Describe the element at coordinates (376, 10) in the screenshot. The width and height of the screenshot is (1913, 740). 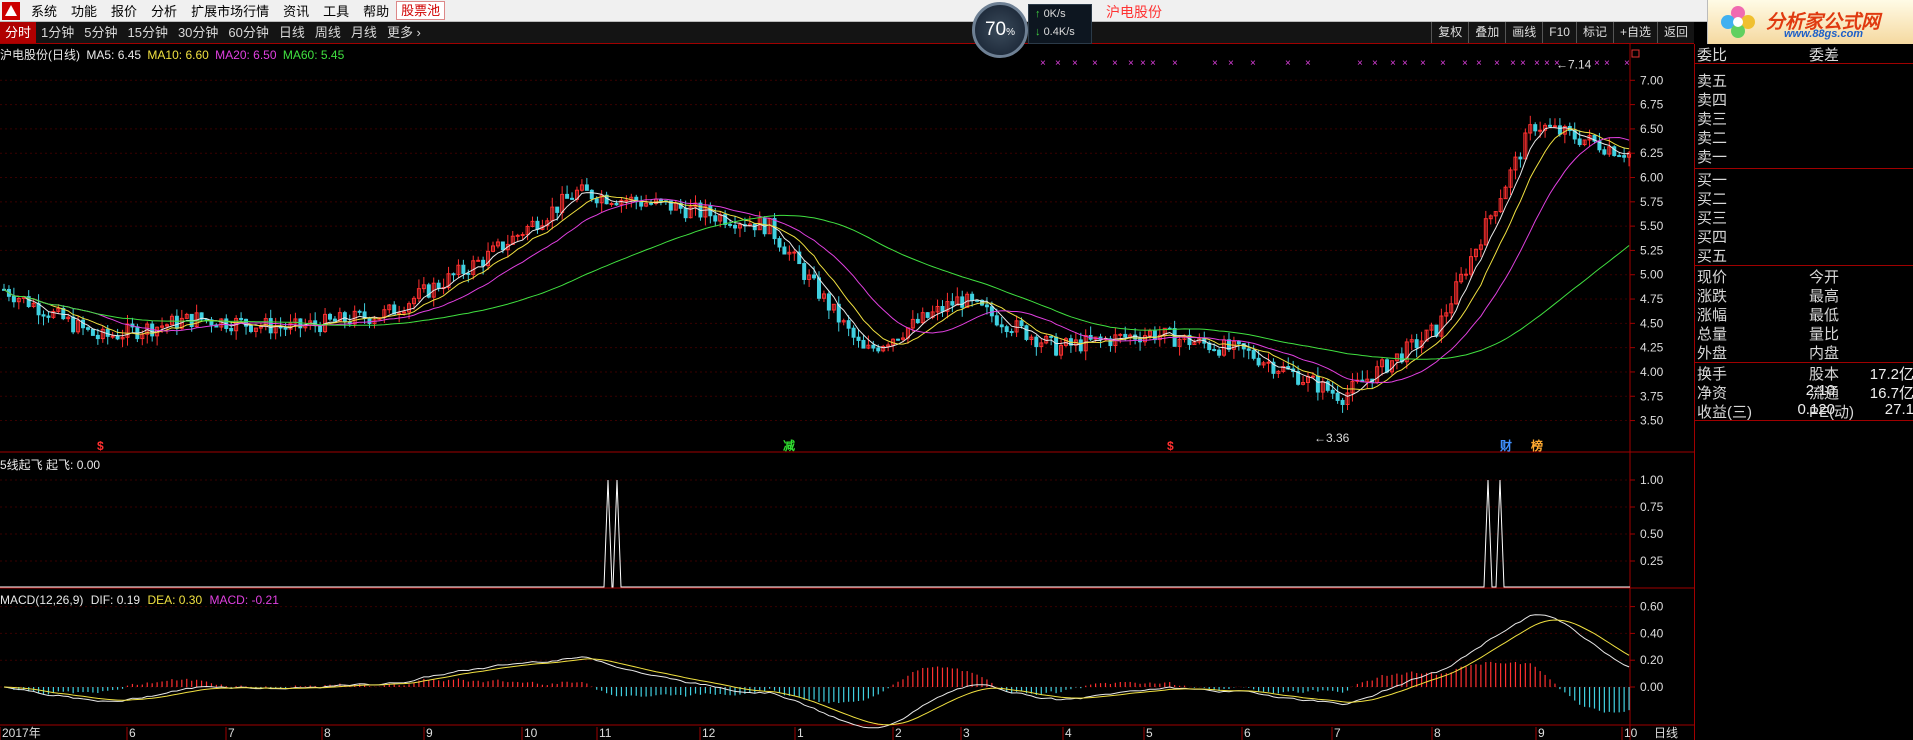
I see `menu-item-help: 帮助` at that location.